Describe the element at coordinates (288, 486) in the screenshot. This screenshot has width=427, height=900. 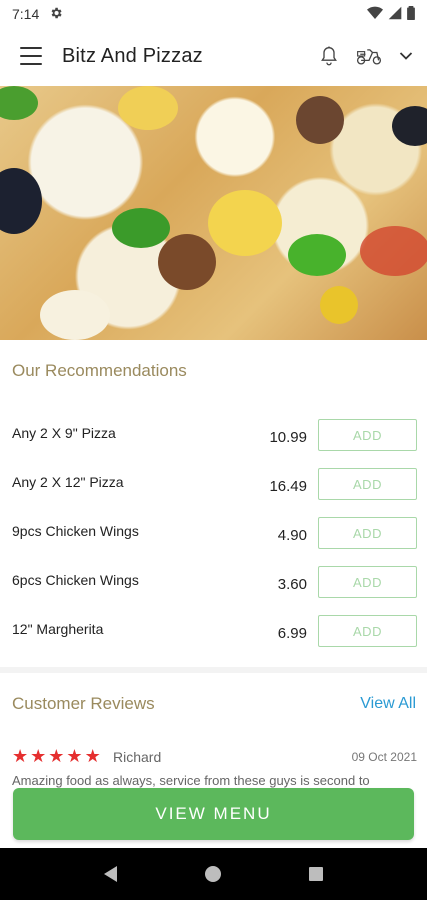
I see `item-price: 16.49` at that location.